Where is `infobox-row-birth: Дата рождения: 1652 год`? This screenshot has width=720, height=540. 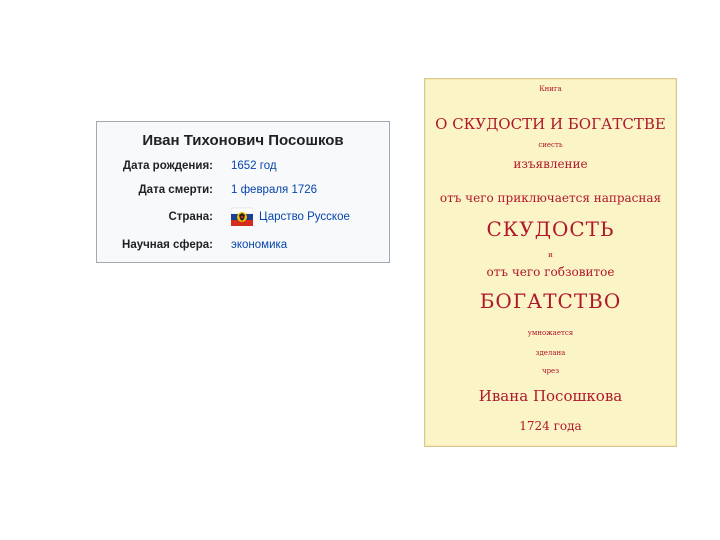 infobox-row-birth: Дата рождения: 1652 год is located at coordinates (243, 169).